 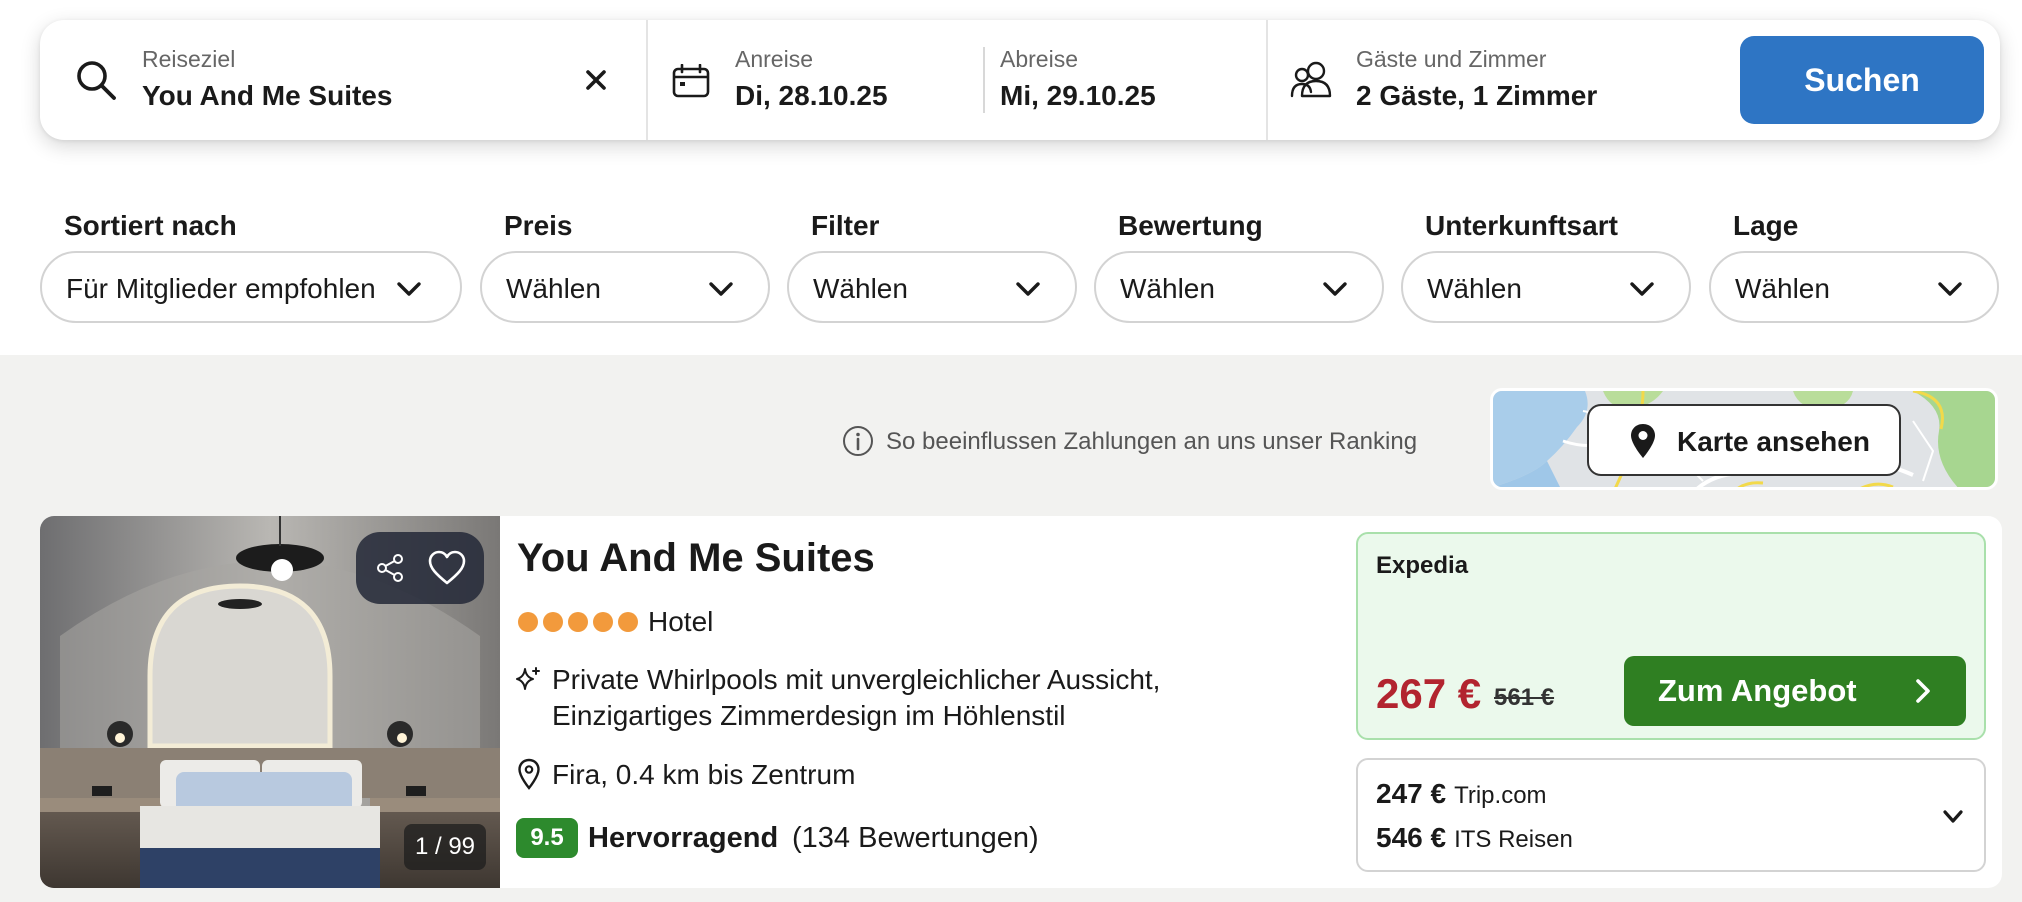 I want to click on offer-row: 546 € ITS Reisen, so click(x=1474, y=838).